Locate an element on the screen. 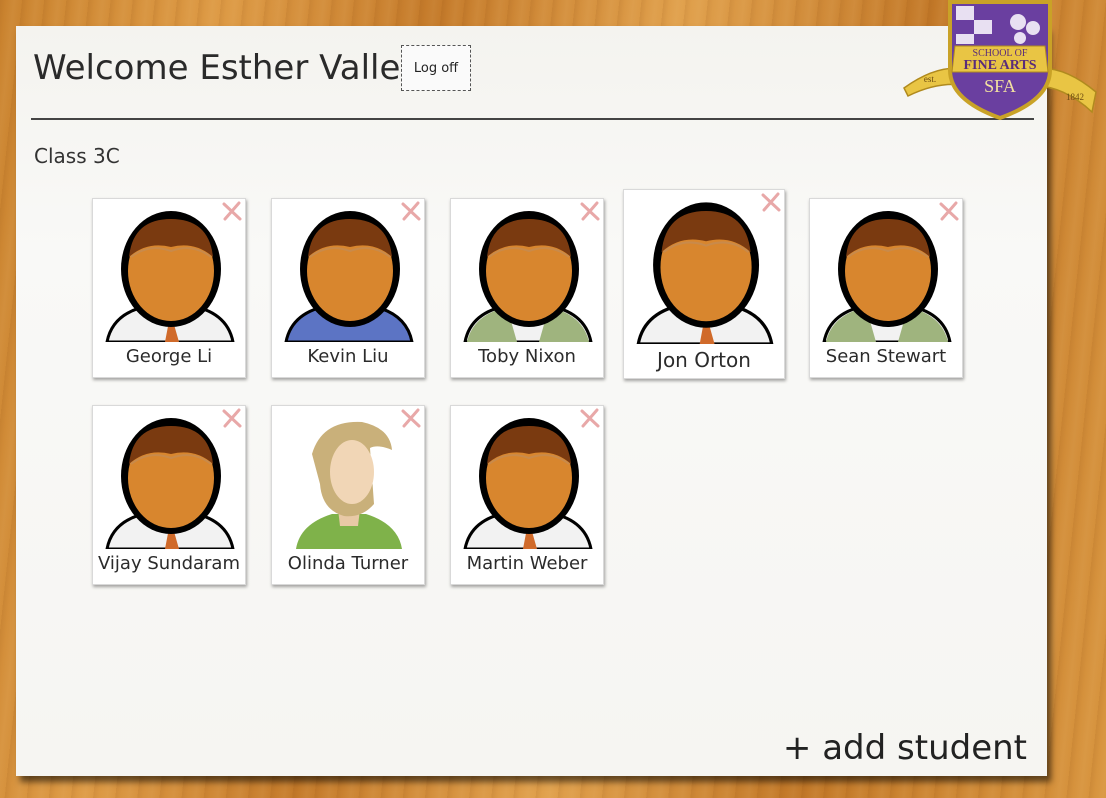  student-card: Sean Stewart is located at coordinates (886, 288).